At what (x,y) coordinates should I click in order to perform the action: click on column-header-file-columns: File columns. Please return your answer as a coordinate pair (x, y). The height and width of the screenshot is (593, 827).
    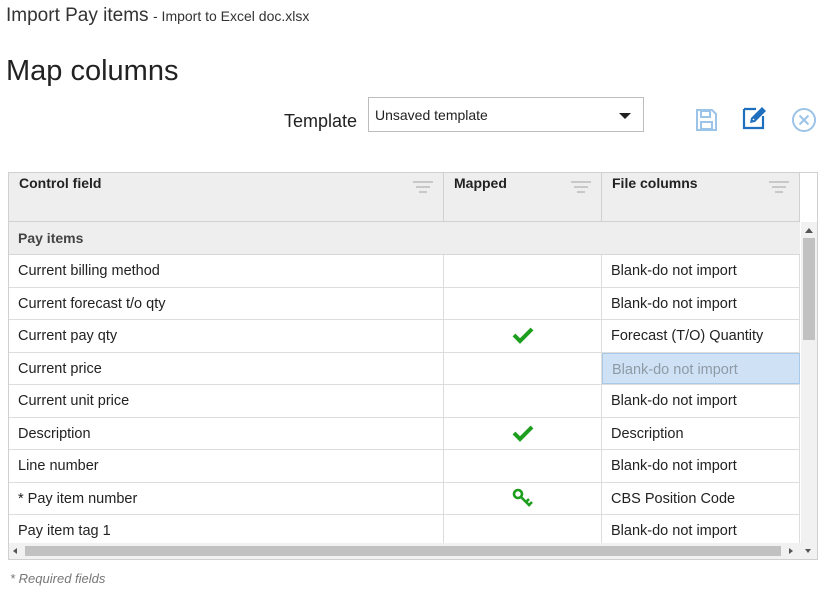
    Looking at the image, I should click on (701, 197).